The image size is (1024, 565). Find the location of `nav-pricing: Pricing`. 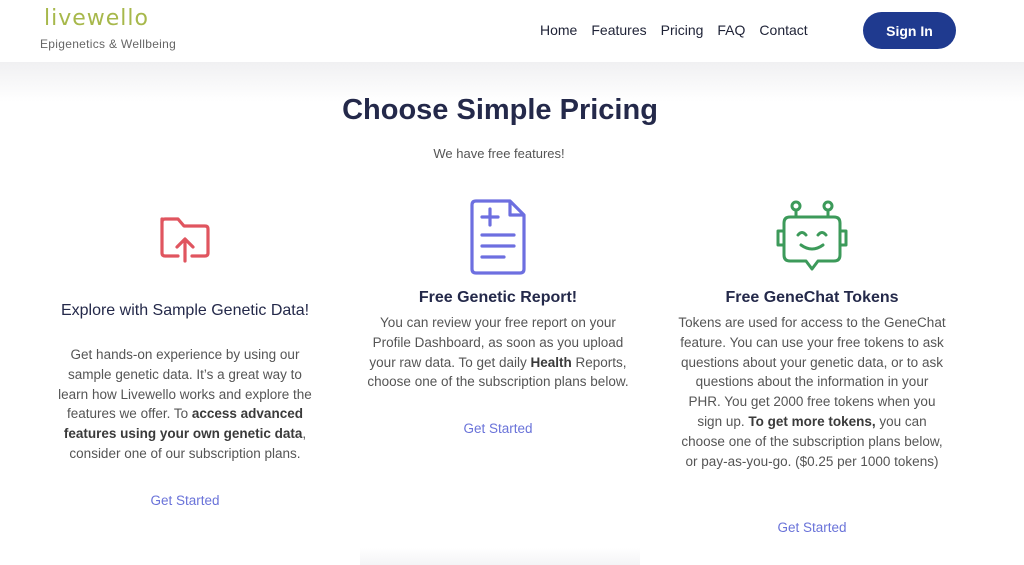

nav-pricing: Pricing is located at coordinates (682, 30).